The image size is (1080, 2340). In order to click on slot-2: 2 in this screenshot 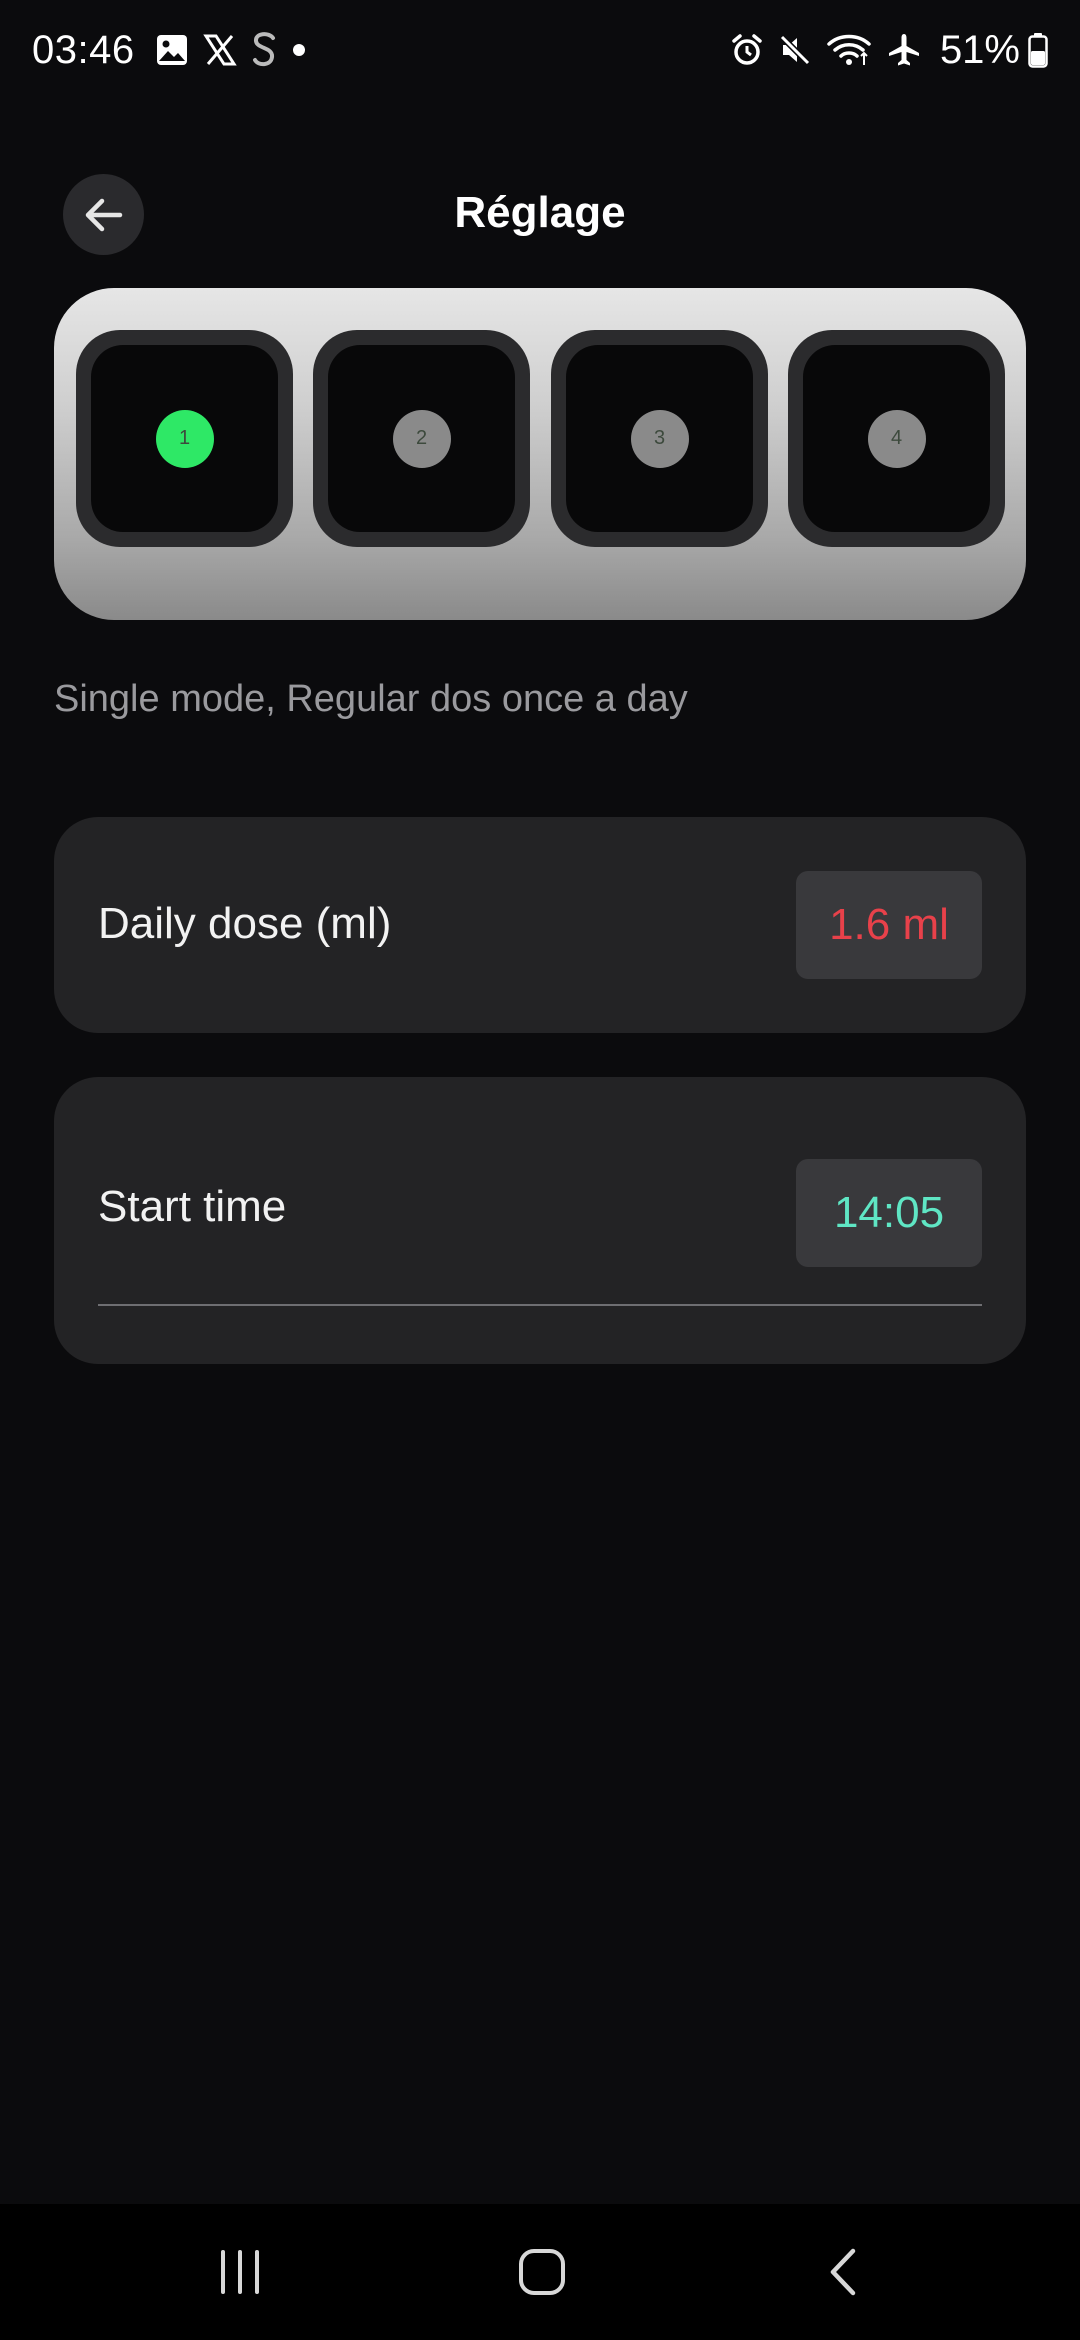, I will do `click(421, 438)`.